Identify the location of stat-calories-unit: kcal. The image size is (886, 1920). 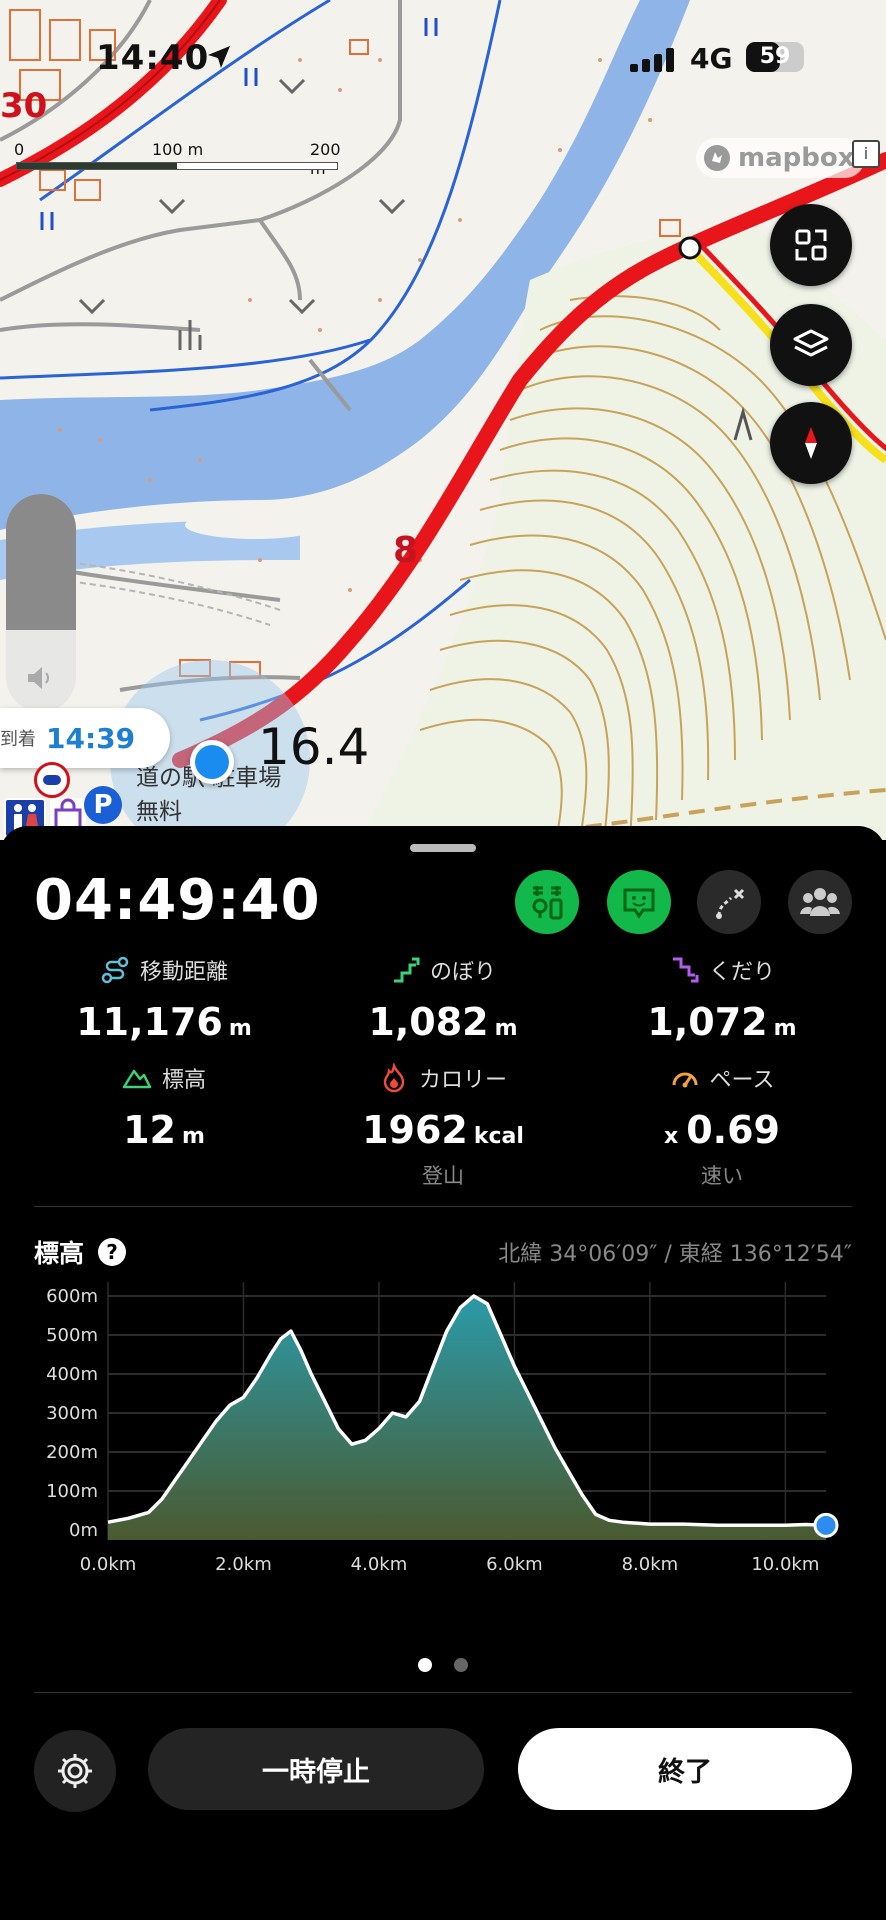
(498, 1136).